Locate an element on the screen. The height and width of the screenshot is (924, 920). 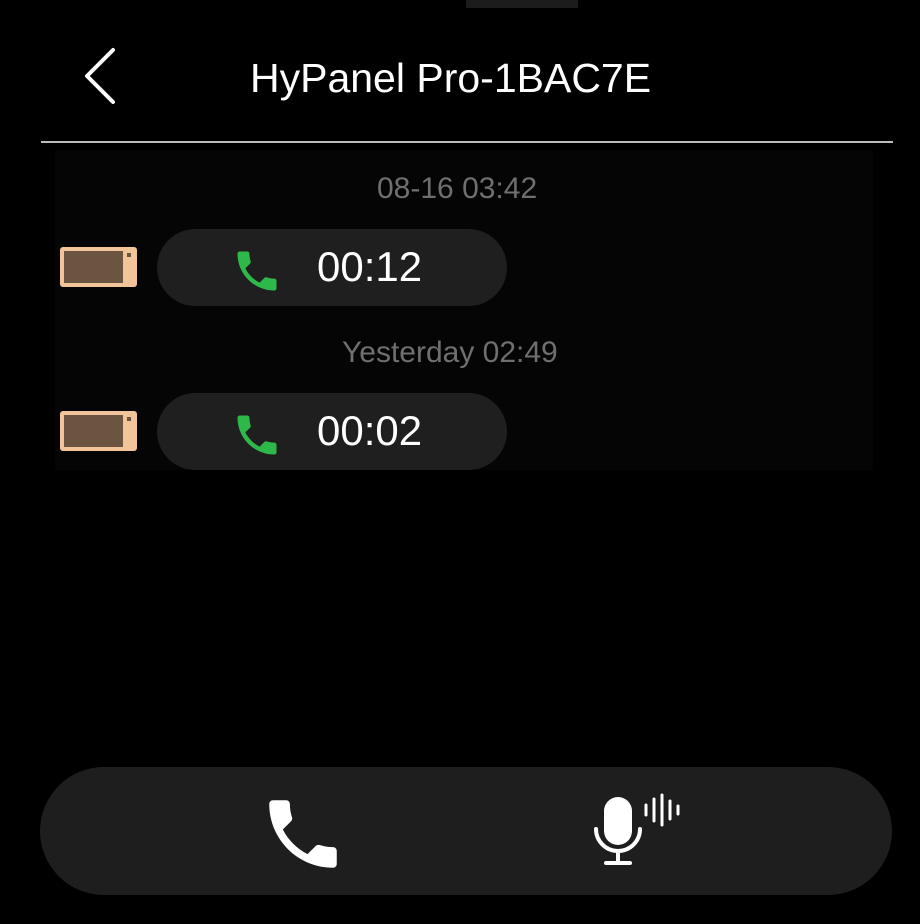
call-button is located at coordinates (303, 834).